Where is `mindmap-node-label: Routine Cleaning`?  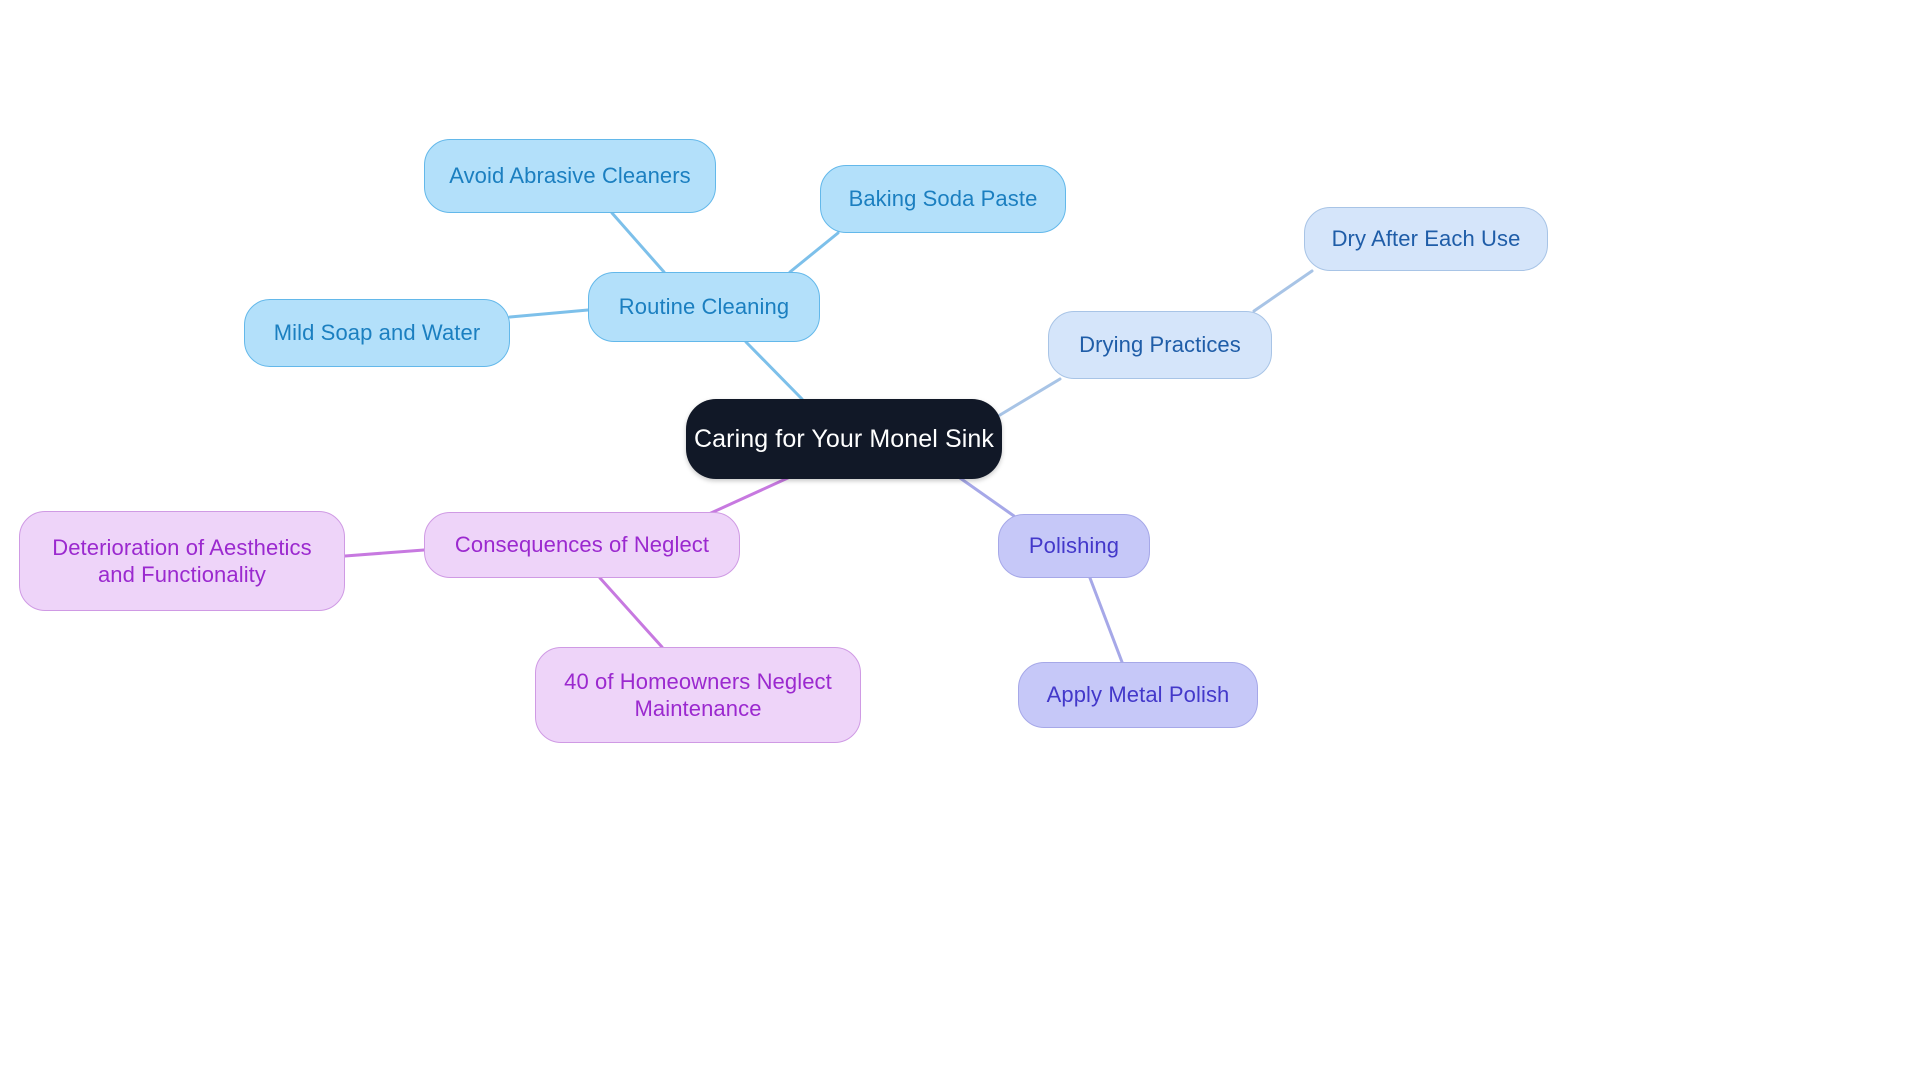
mindmap-node-label: Routine Cleaning is located at coordinates (704, 307).